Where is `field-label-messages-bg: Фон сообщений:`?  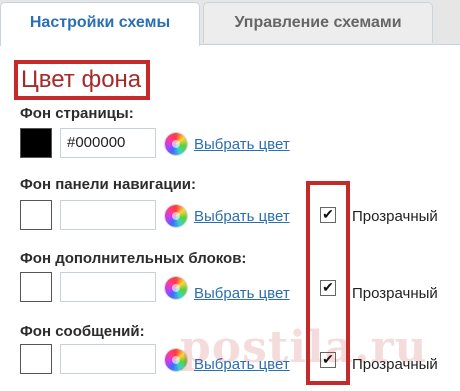
field-label-messages-bg: Фон сообщений: is located at coordinates (82, 331).